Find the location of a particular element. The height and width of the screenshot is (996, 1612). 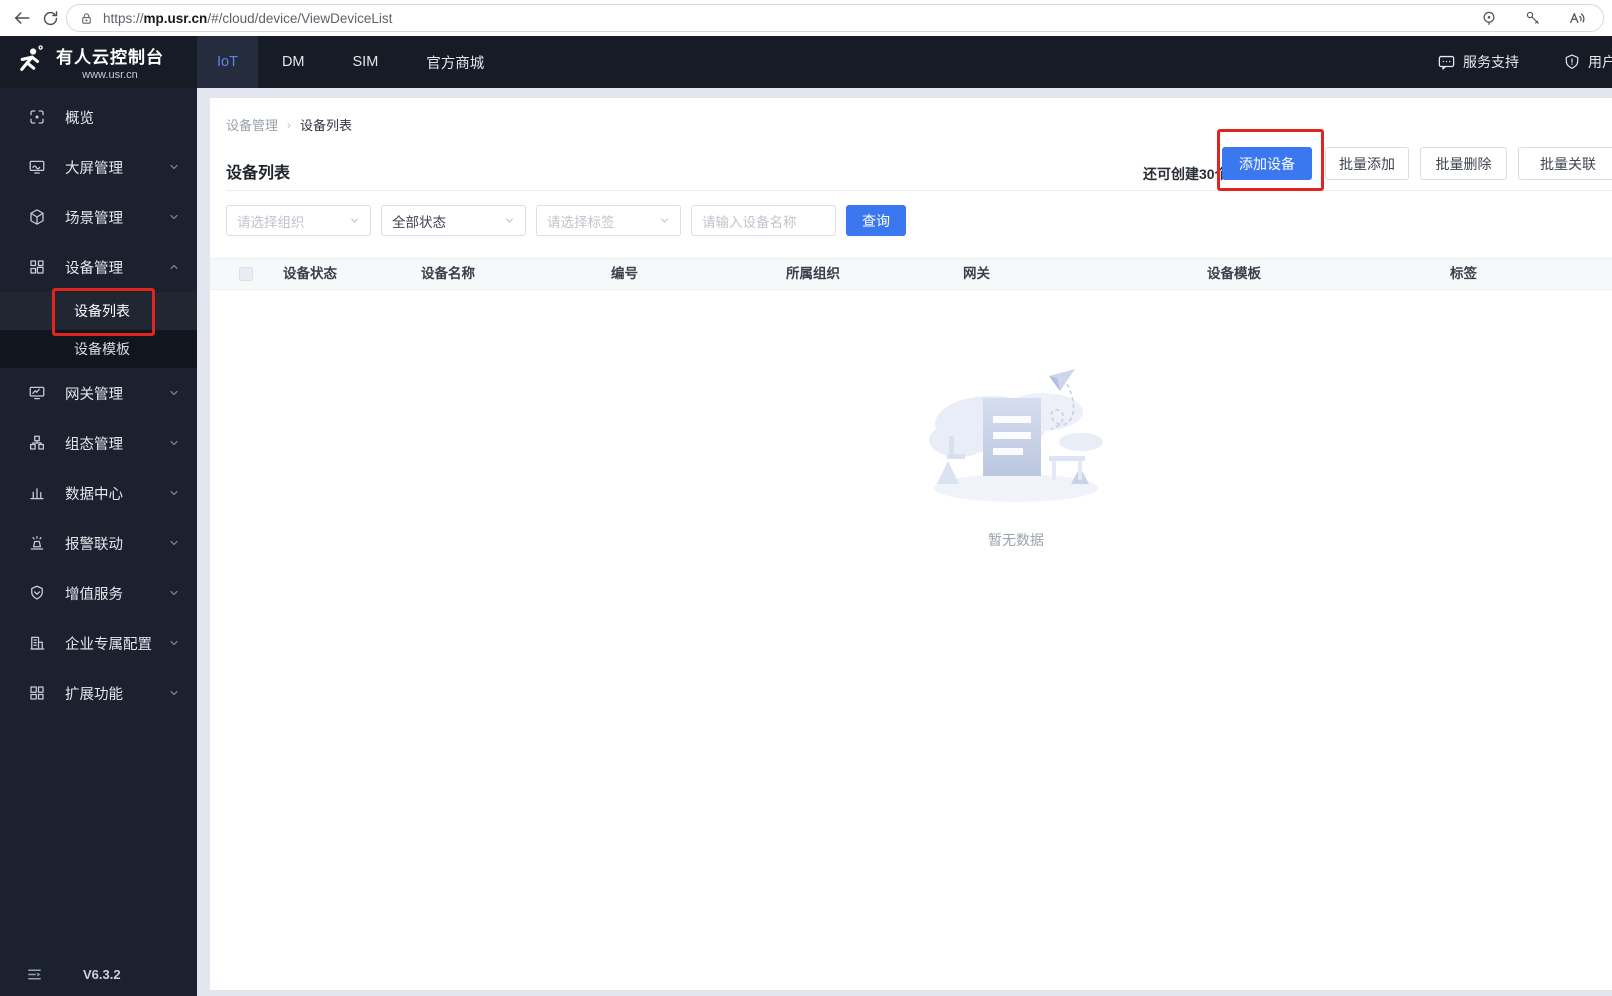

location-icon is located at coordinates (1489, 18).